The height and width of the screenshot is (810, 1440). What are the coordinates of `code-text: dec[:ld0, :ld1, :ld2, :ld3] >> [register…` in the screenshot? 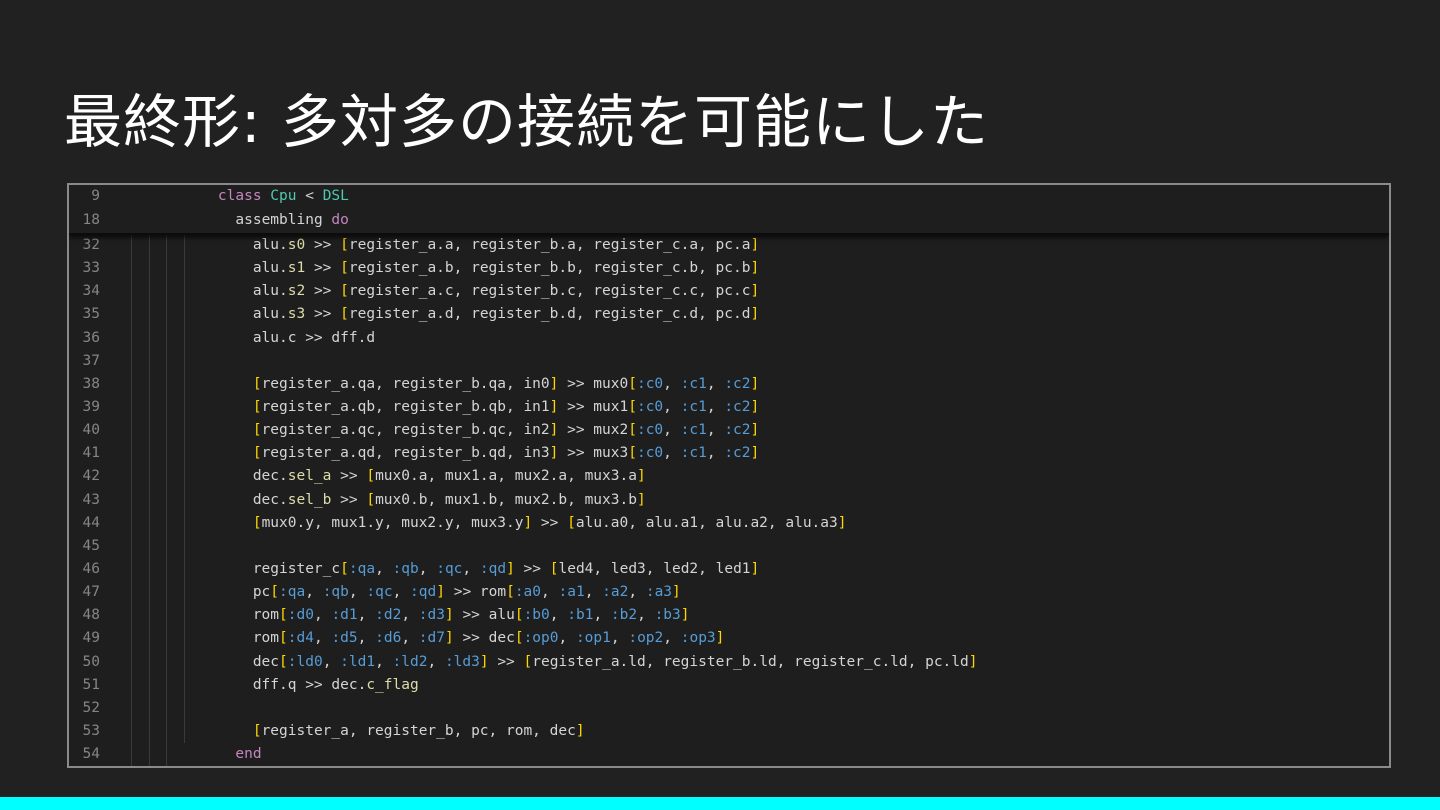 It's located at (615, 662).